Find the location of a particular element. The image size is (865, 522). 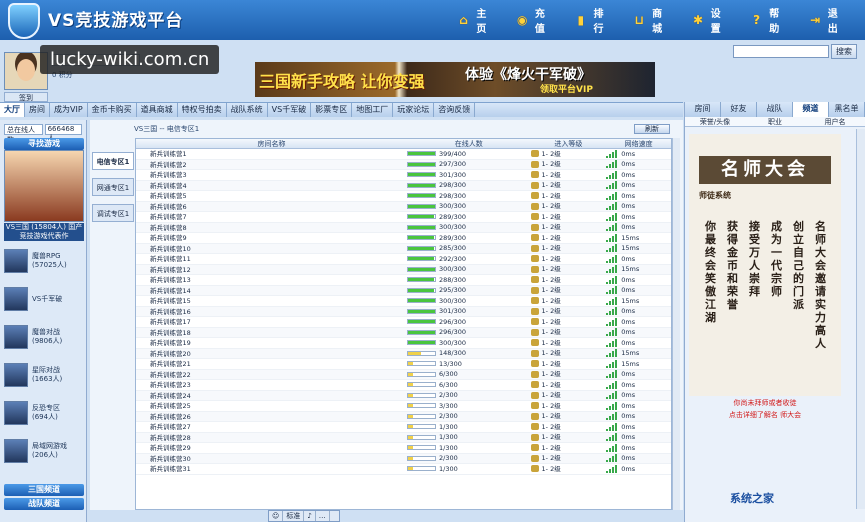

tab-4: 道具商城 is located at coordinates (157, 110).